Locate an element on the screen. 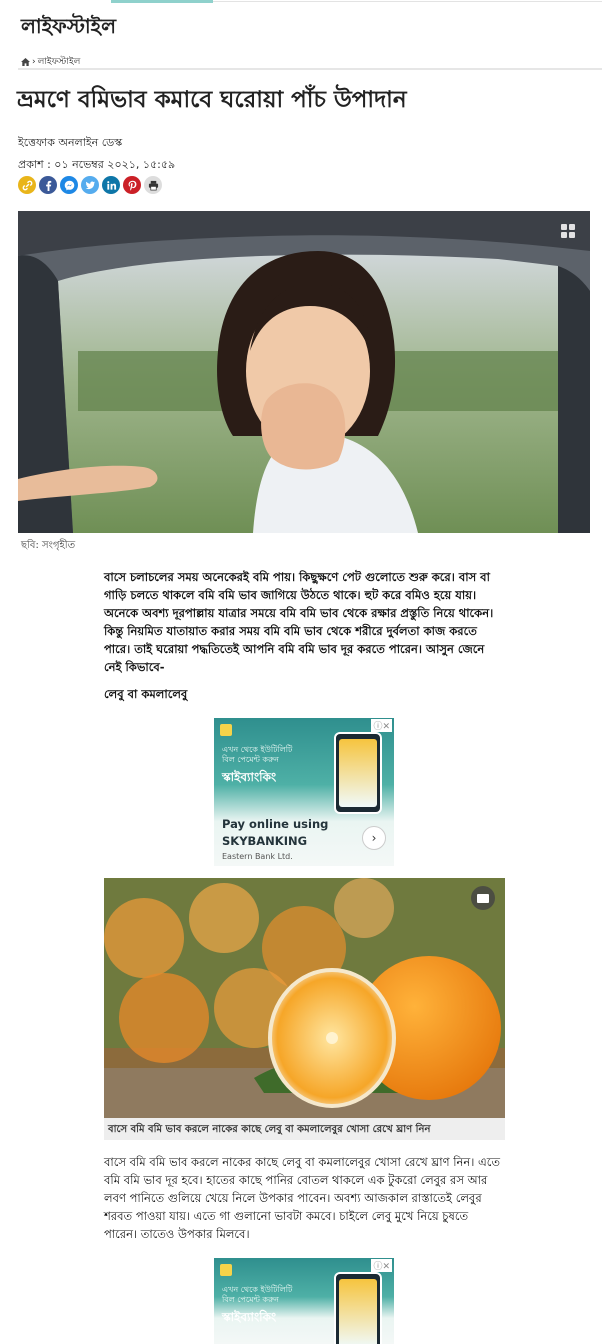 This screenshot has width=602, height=1344. hero-caption: ছবি: সংগৃহীত is located at coordinates (48, 545).